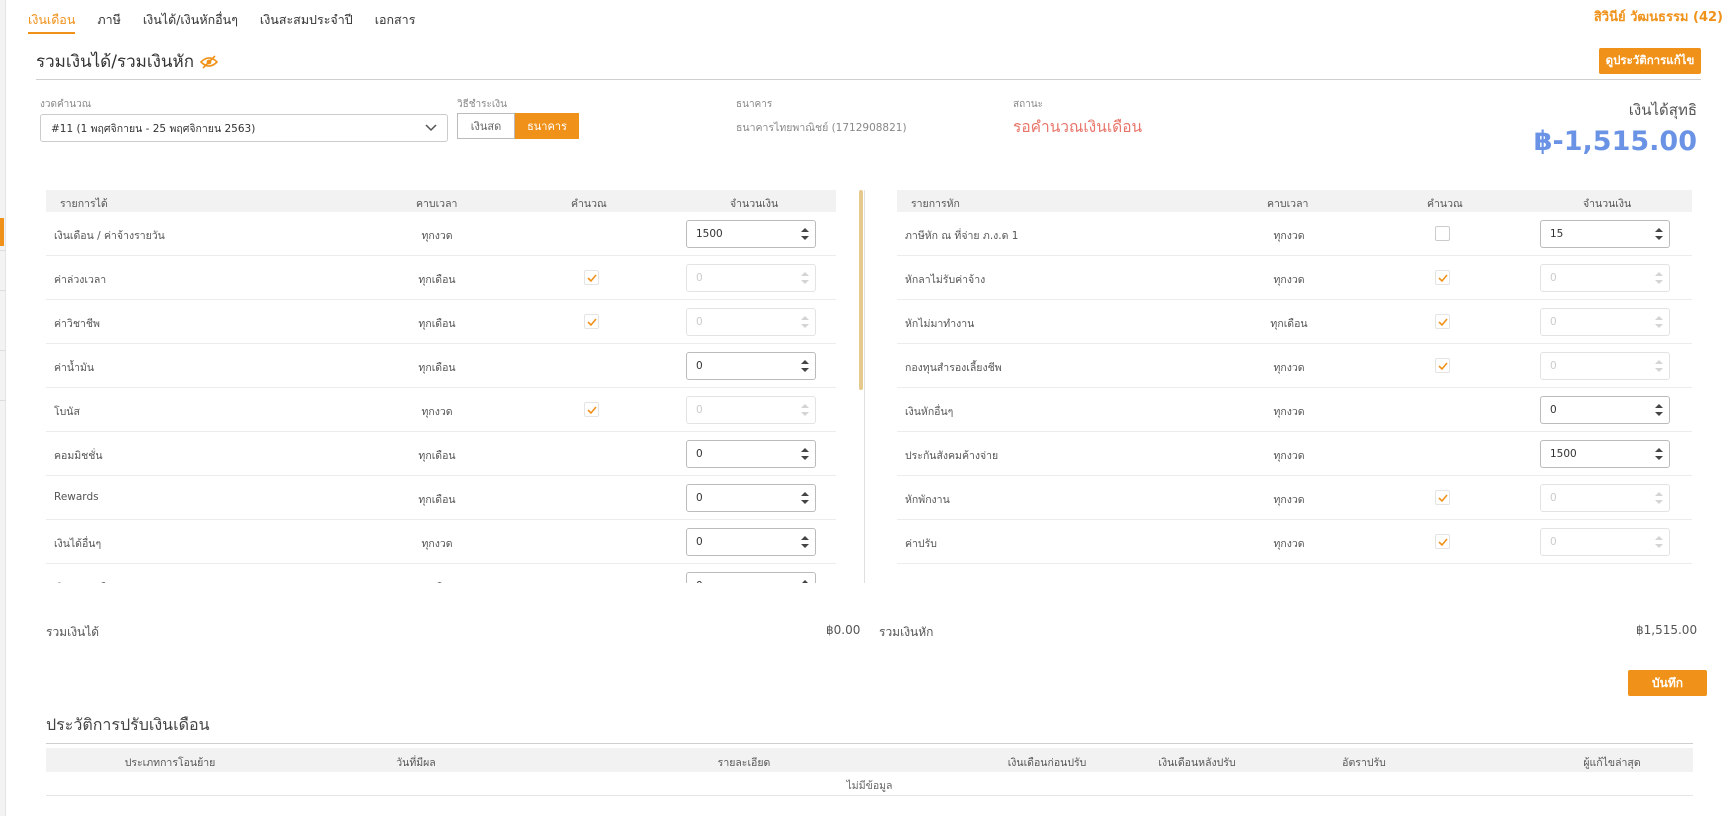 This screenshot has width=1733, height=816. I want to click on tab-salary: เงินเดือน, so click(52, 22).